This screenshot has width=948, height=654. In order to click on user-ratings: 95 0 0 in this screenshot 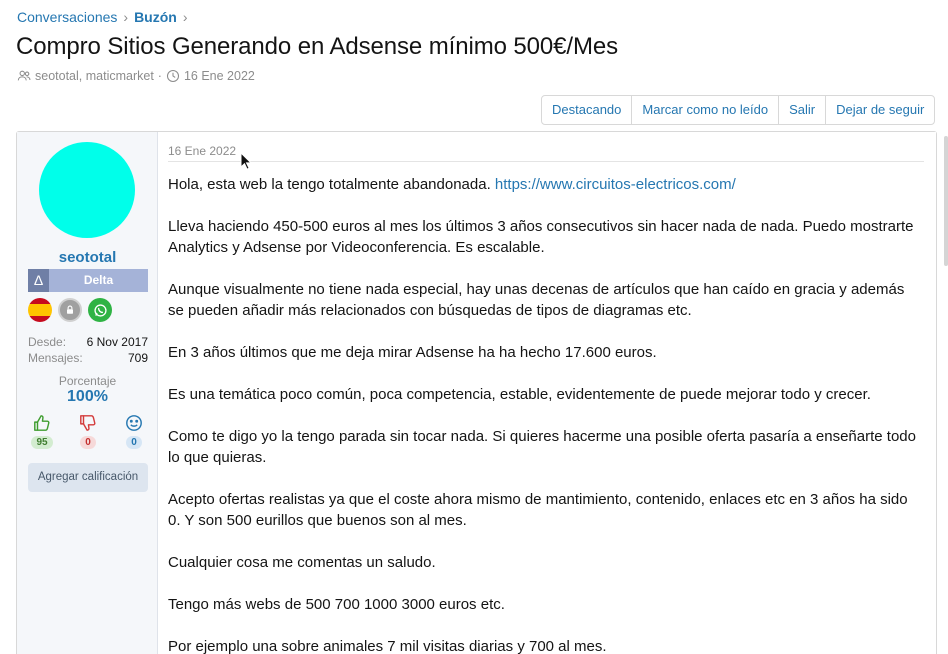, I will do `click(88, 431)`.